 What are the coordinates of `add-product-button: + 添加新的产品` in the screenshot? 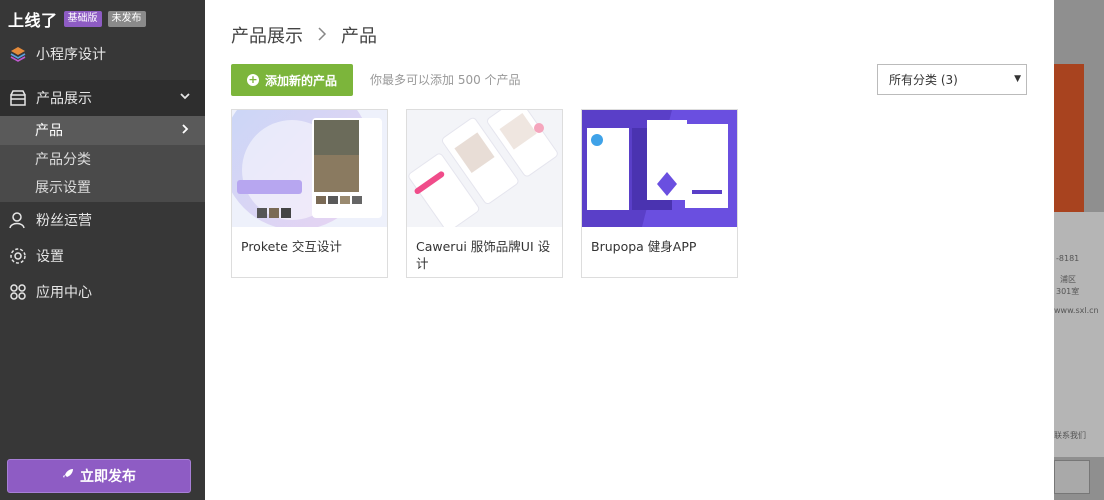 It's located at (292, 80).